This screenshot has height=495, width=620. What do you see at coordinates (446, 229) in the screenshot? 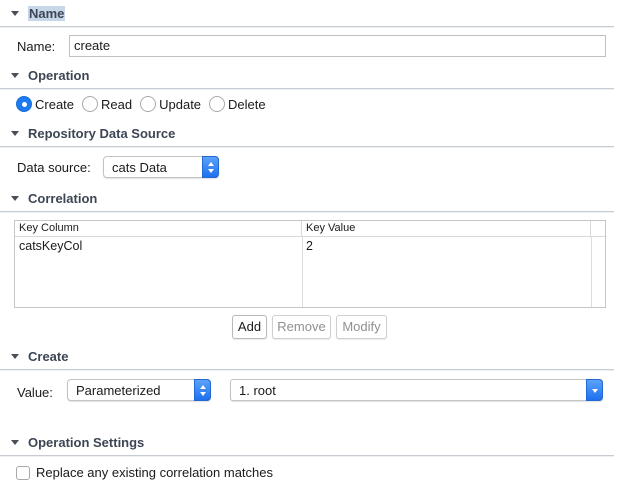
I see `column-header-key-value: Key Value` at bounding box center [446, 229].